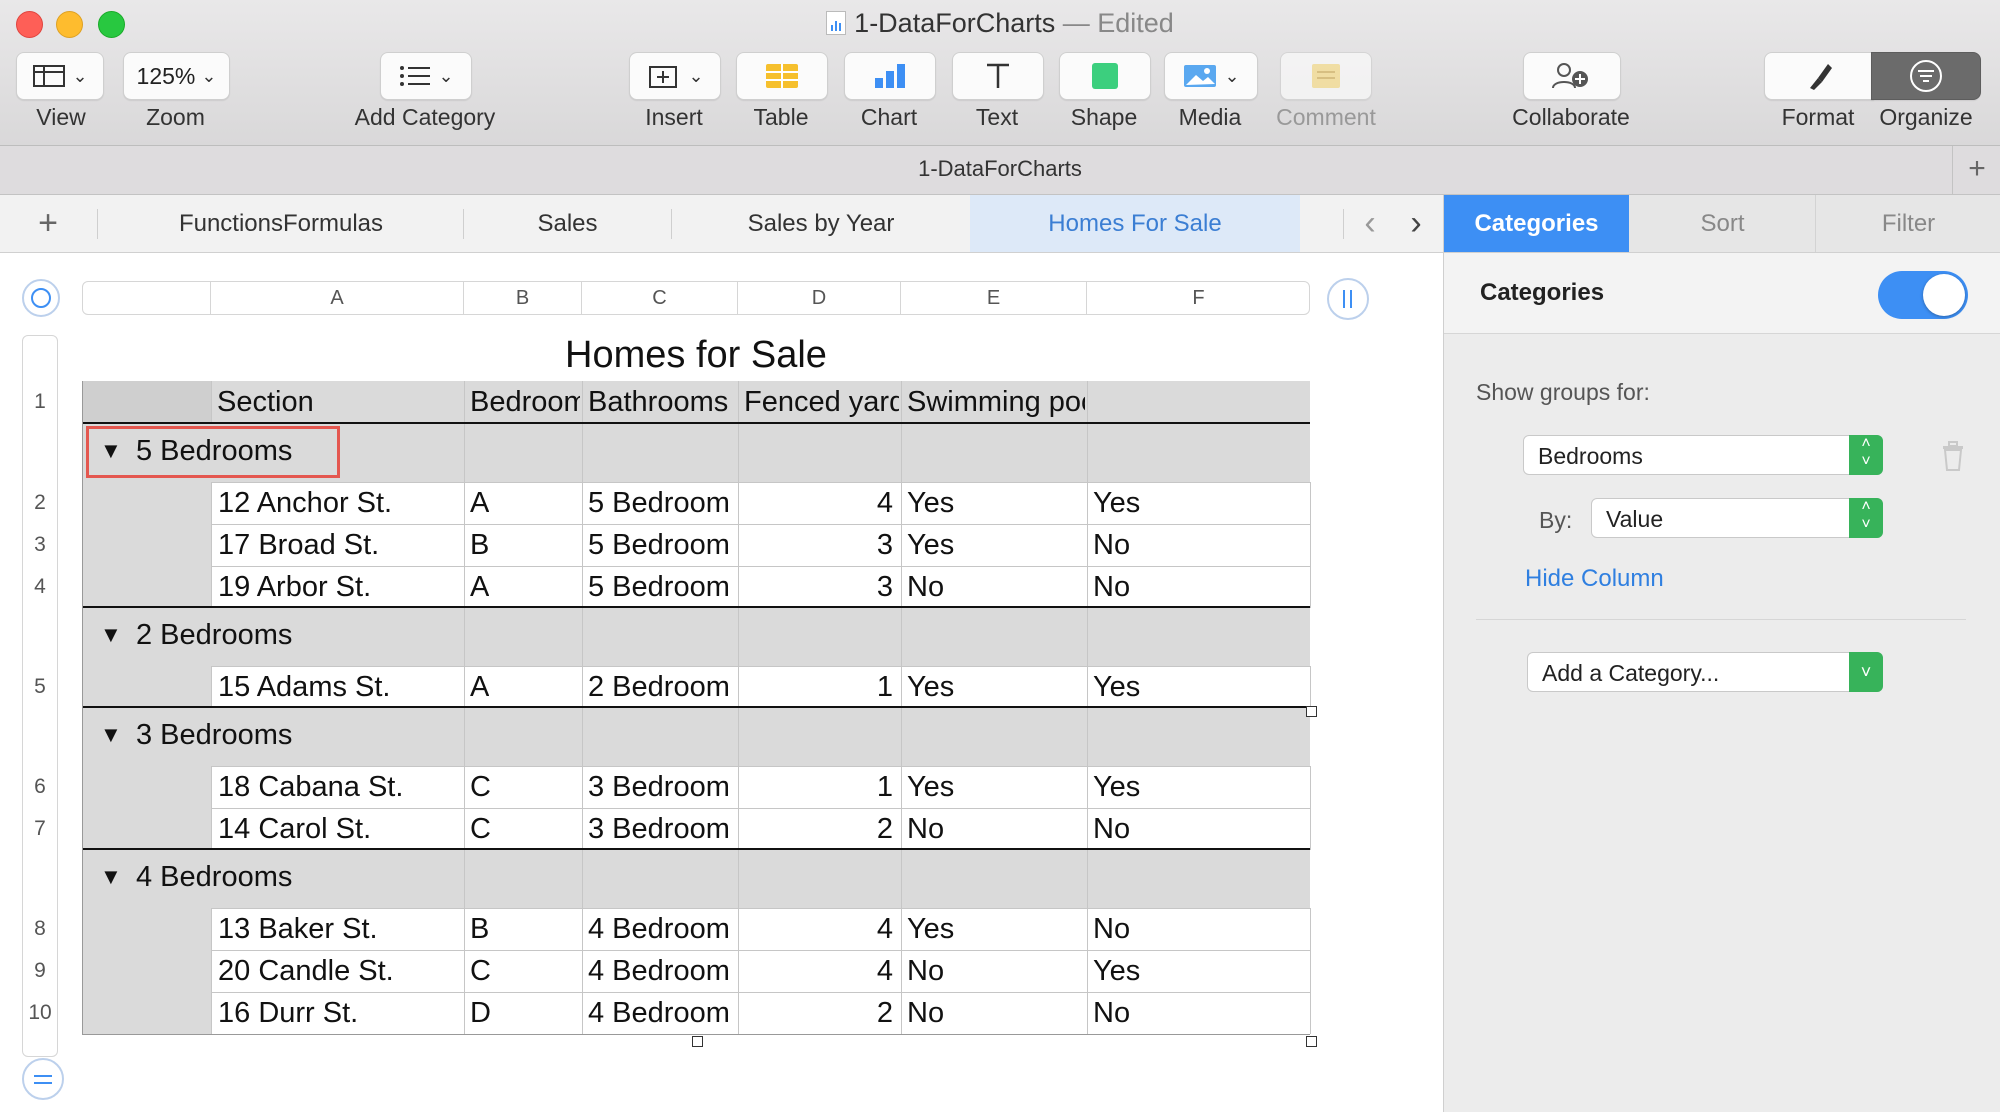 The width and height of the screenshot is (2000, 1112). I want to click on address-cell: 20 Candle St., so click(306, 971).